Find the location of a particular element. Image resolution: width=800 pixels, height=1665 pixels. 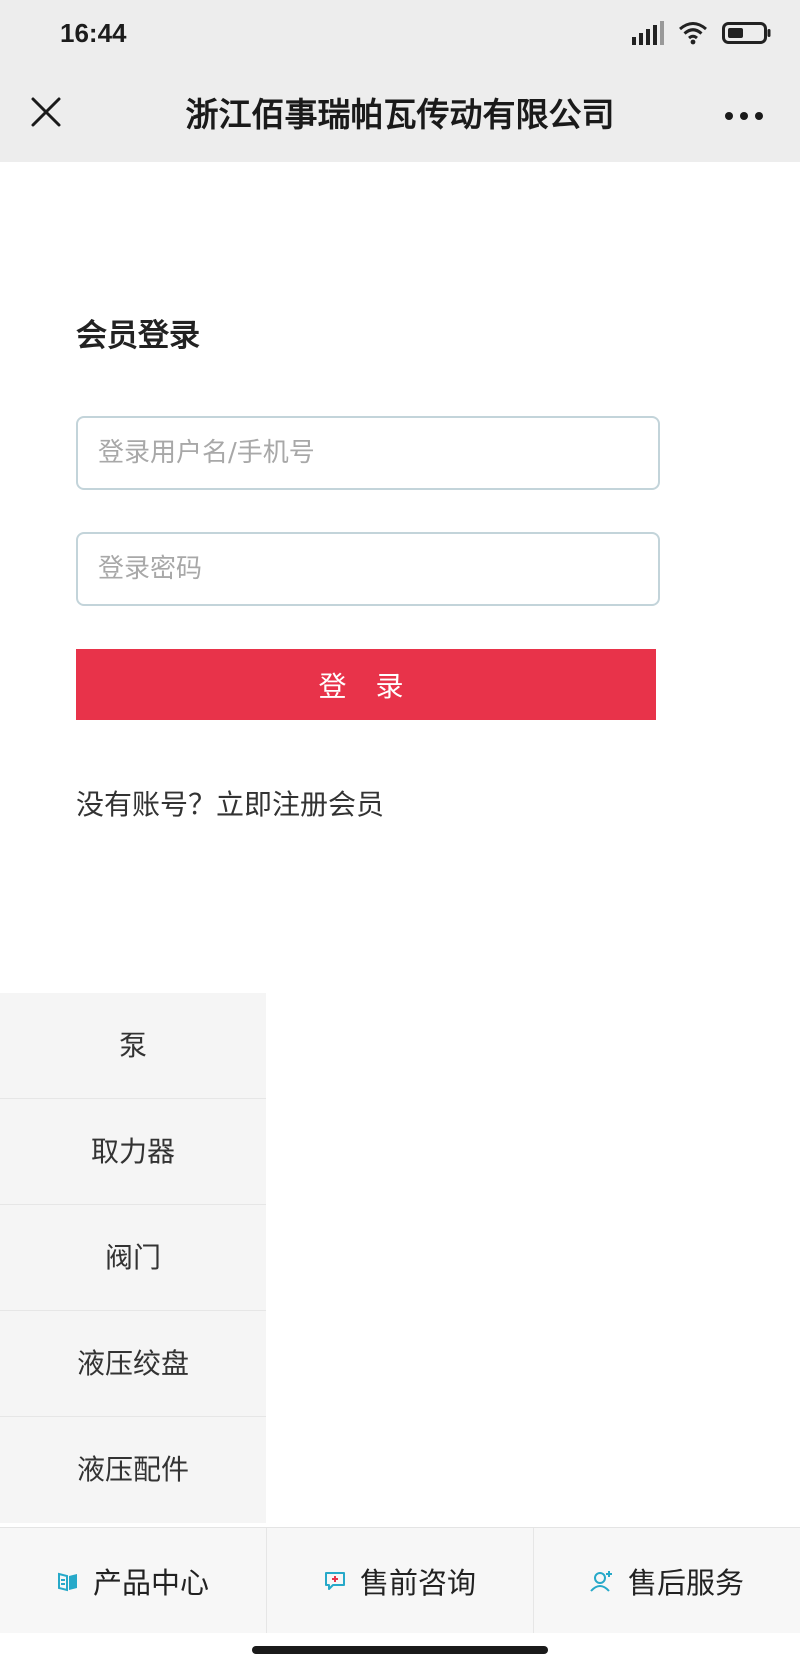

close-button is located at coordinates (46, 114).